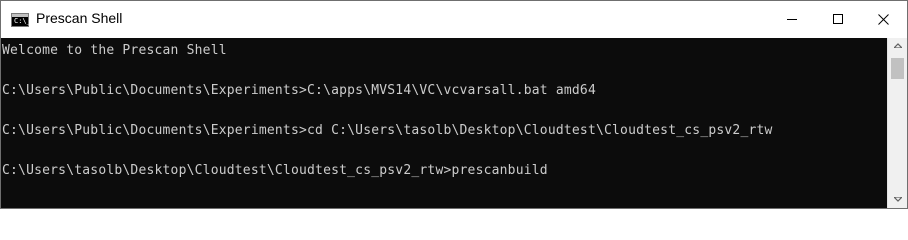 The width and height of the screenshot is (908, 240). Describe the element at coordinates (897, 123) in the screenshot. I see `vertical-scrollbar` at that location.